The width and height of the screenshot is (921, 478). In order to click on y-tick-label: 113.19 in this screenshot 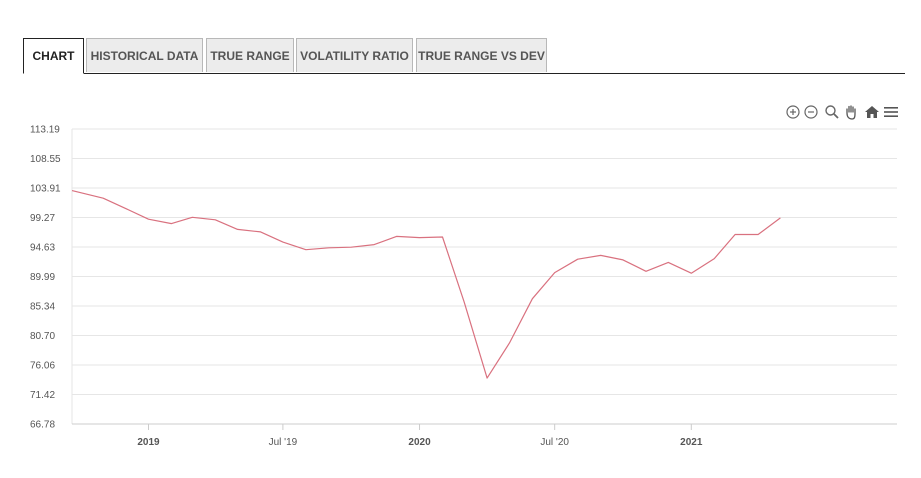, I will do `click(45, 130)`.